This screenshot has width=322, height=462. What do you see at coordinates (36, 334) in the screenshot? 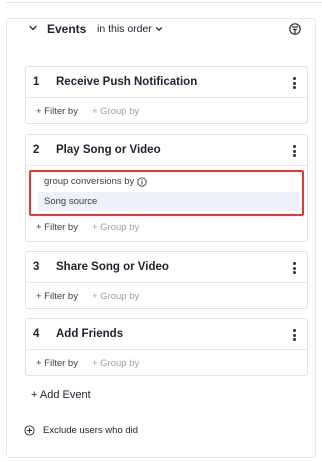
I see `event-number: 4` at bounding box center [36, 334].